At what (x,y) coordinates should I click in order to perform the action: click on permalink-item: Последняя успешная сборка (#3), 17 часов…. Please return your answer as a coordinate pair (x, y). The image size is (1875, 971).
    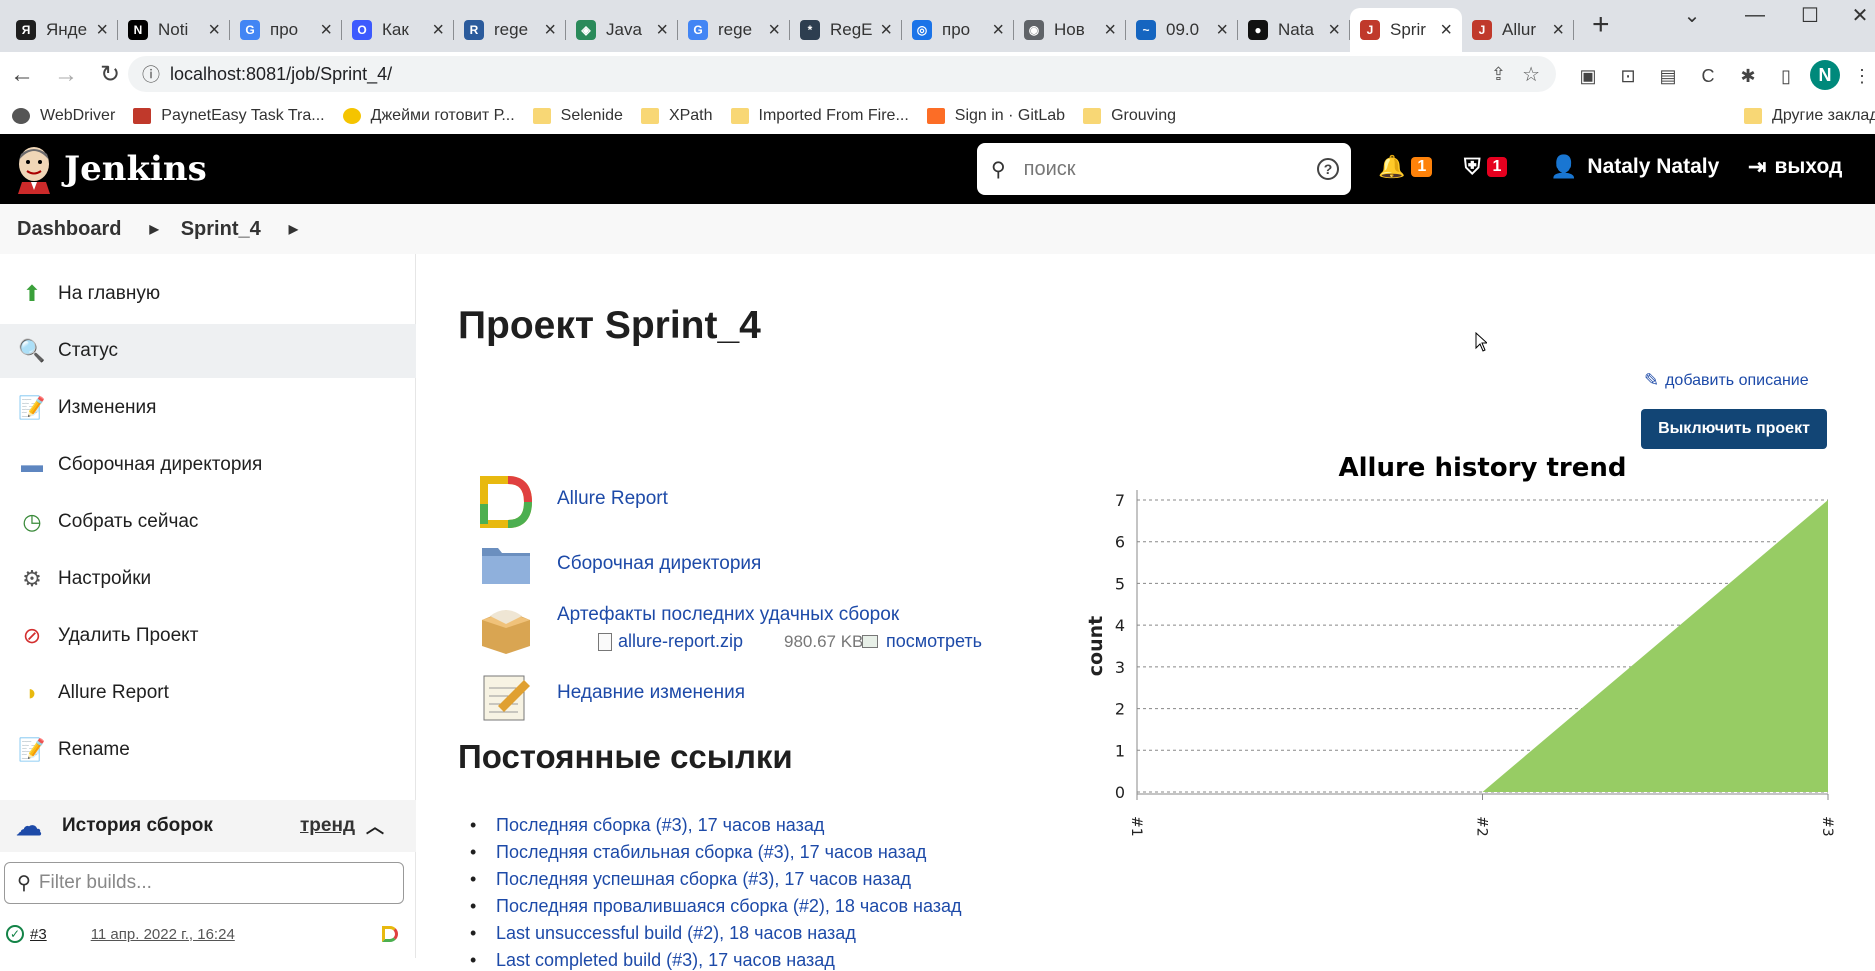
    Looking at the image, I should click on (783, 879).